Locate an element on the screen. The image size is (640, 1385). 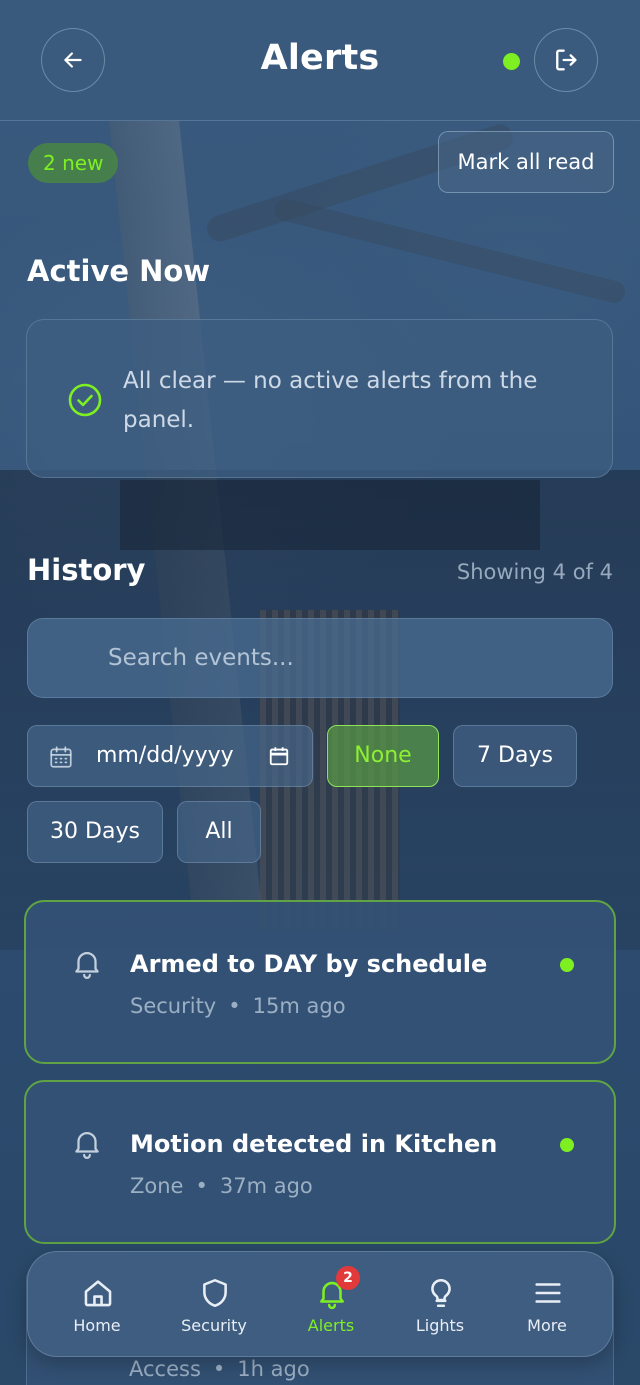
active-now-heading: Active Now is located at coordinates (119, 271).